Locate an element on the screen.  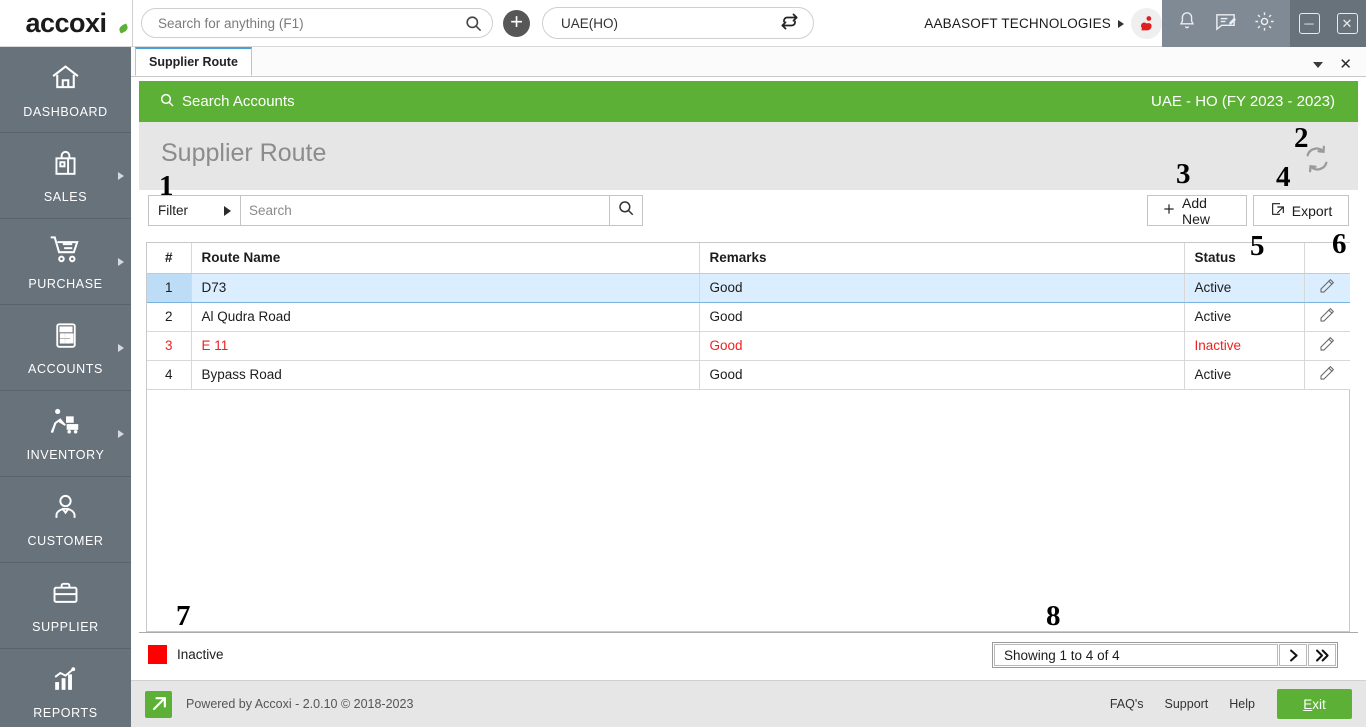
table-row: 1 D73 Good Active is located at coordinates (748, 288).